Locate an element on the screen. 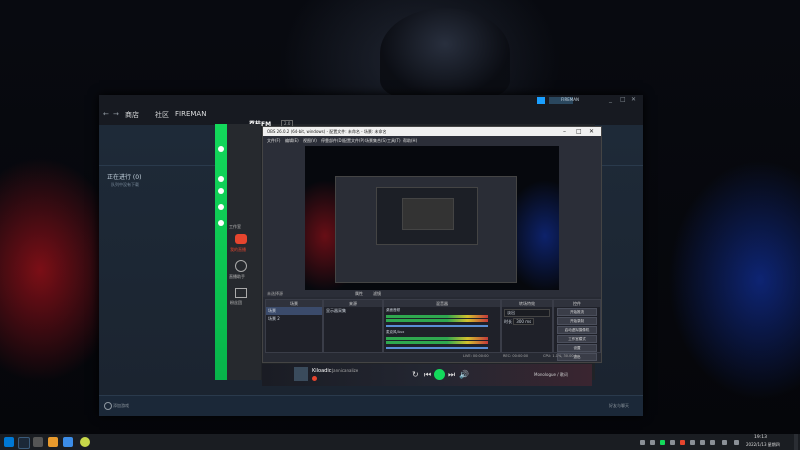  fans-group-icon is located at coordinates (241, 293).